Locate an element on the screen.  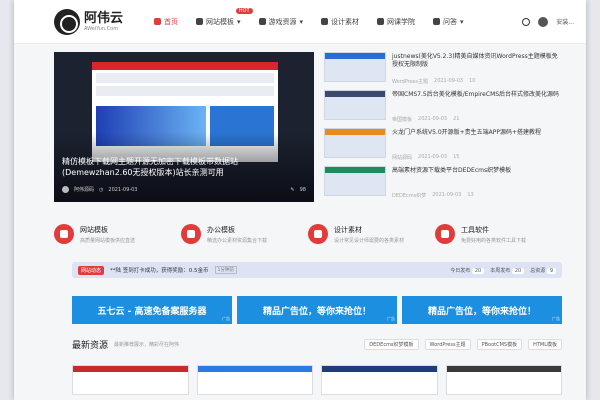
office-icon is located at coordinates (191, 234).